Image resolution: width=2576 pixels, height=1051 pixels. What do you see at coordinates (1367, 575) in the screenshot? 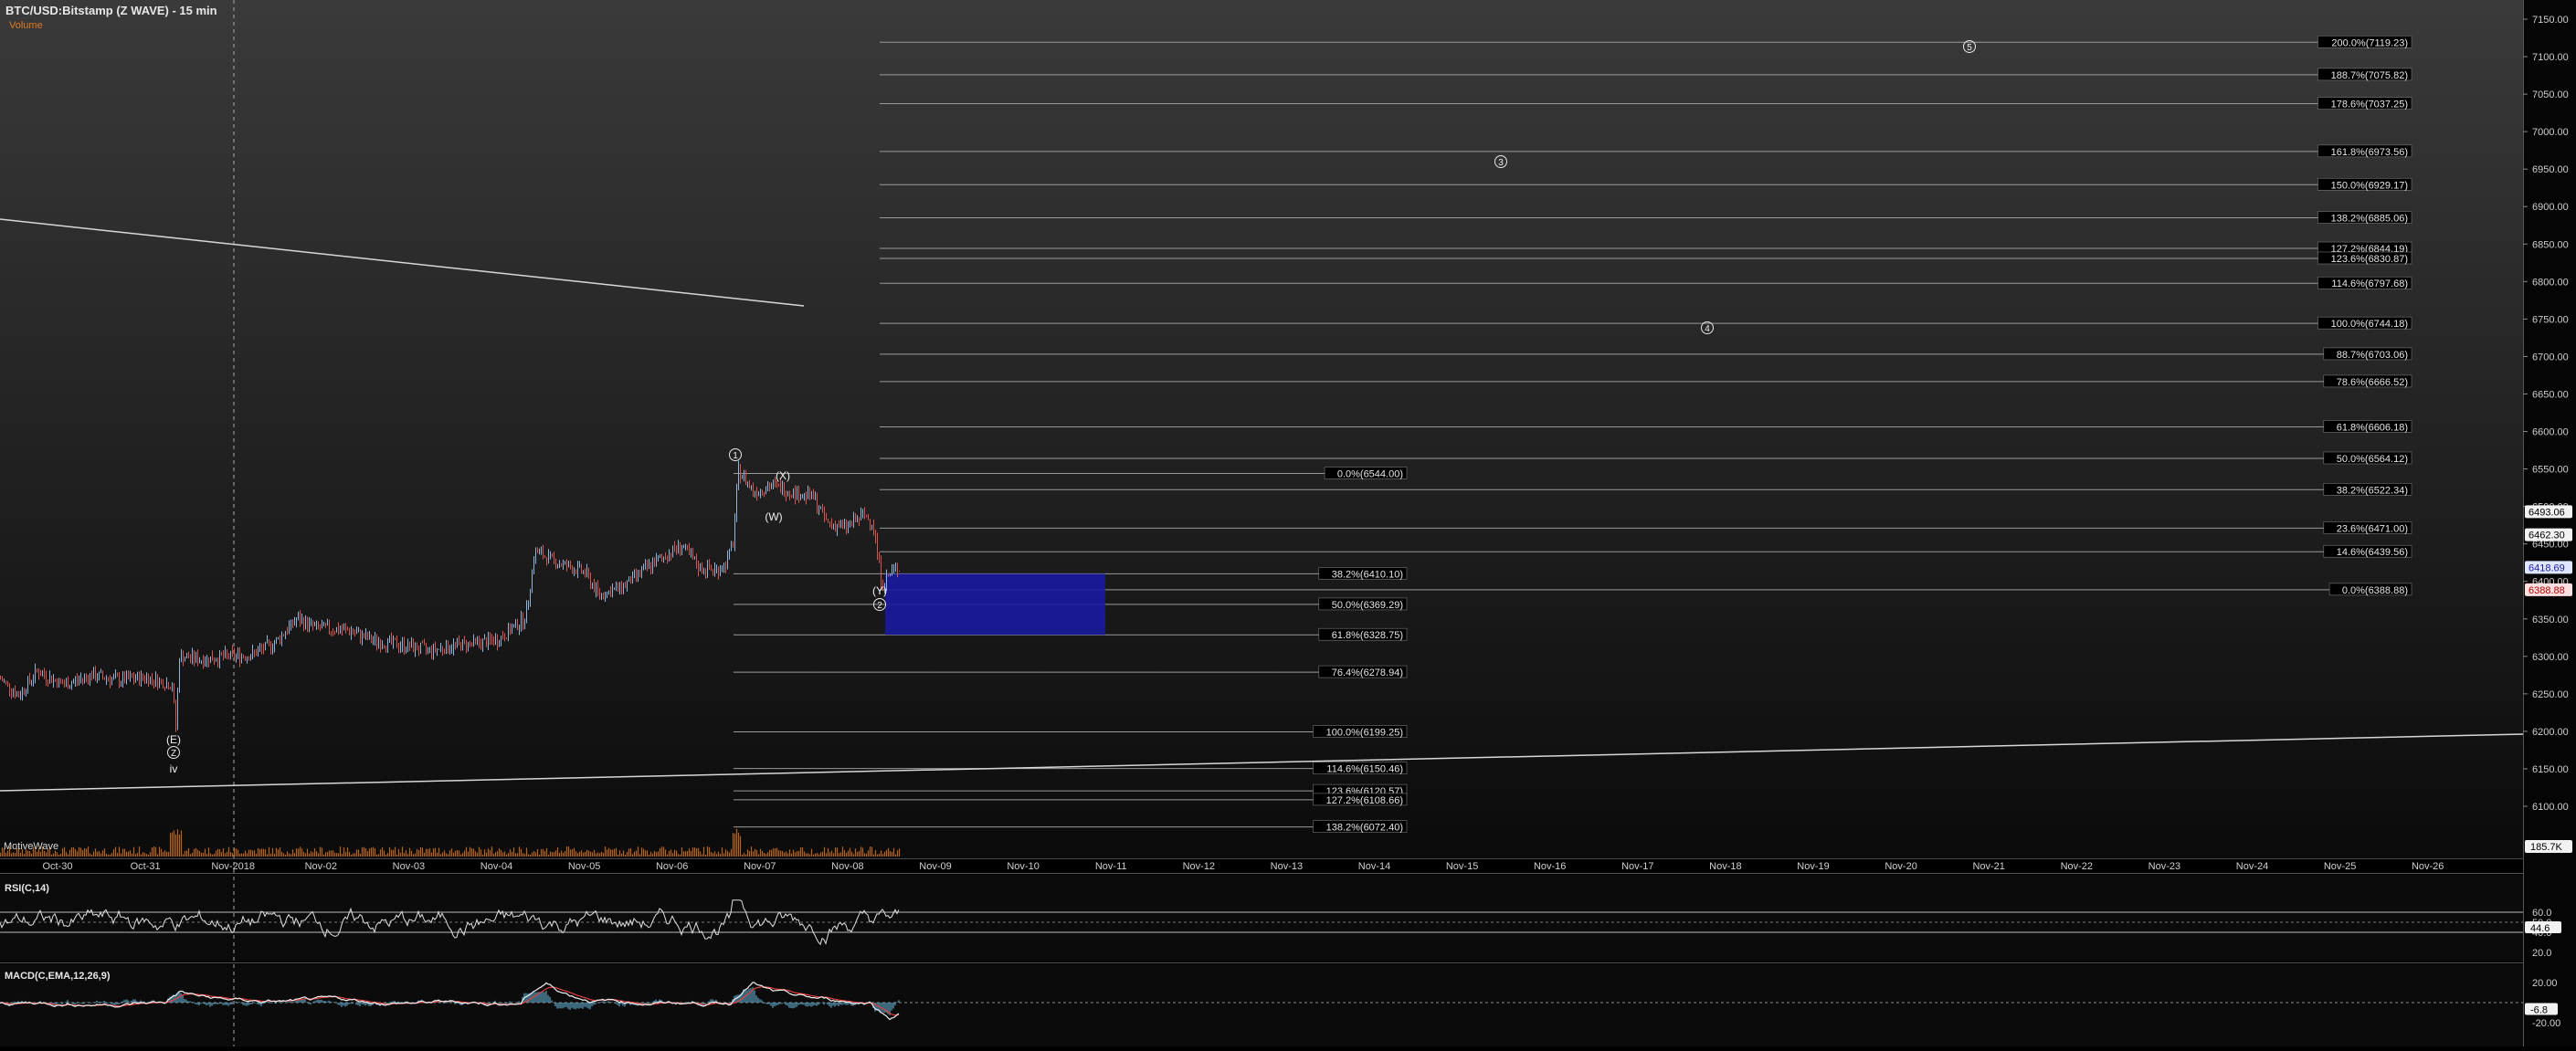
I see `fib-retracement-label: 38.2%(6410.10)` at bounding box center [1367, 575].